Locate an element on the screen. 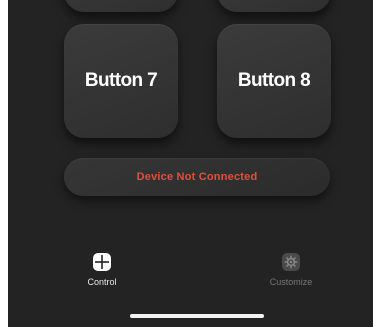 Image resolution: width=381 pixels, height=327 pixels. tab-customize: Customize is located at coordinates (291, 269).